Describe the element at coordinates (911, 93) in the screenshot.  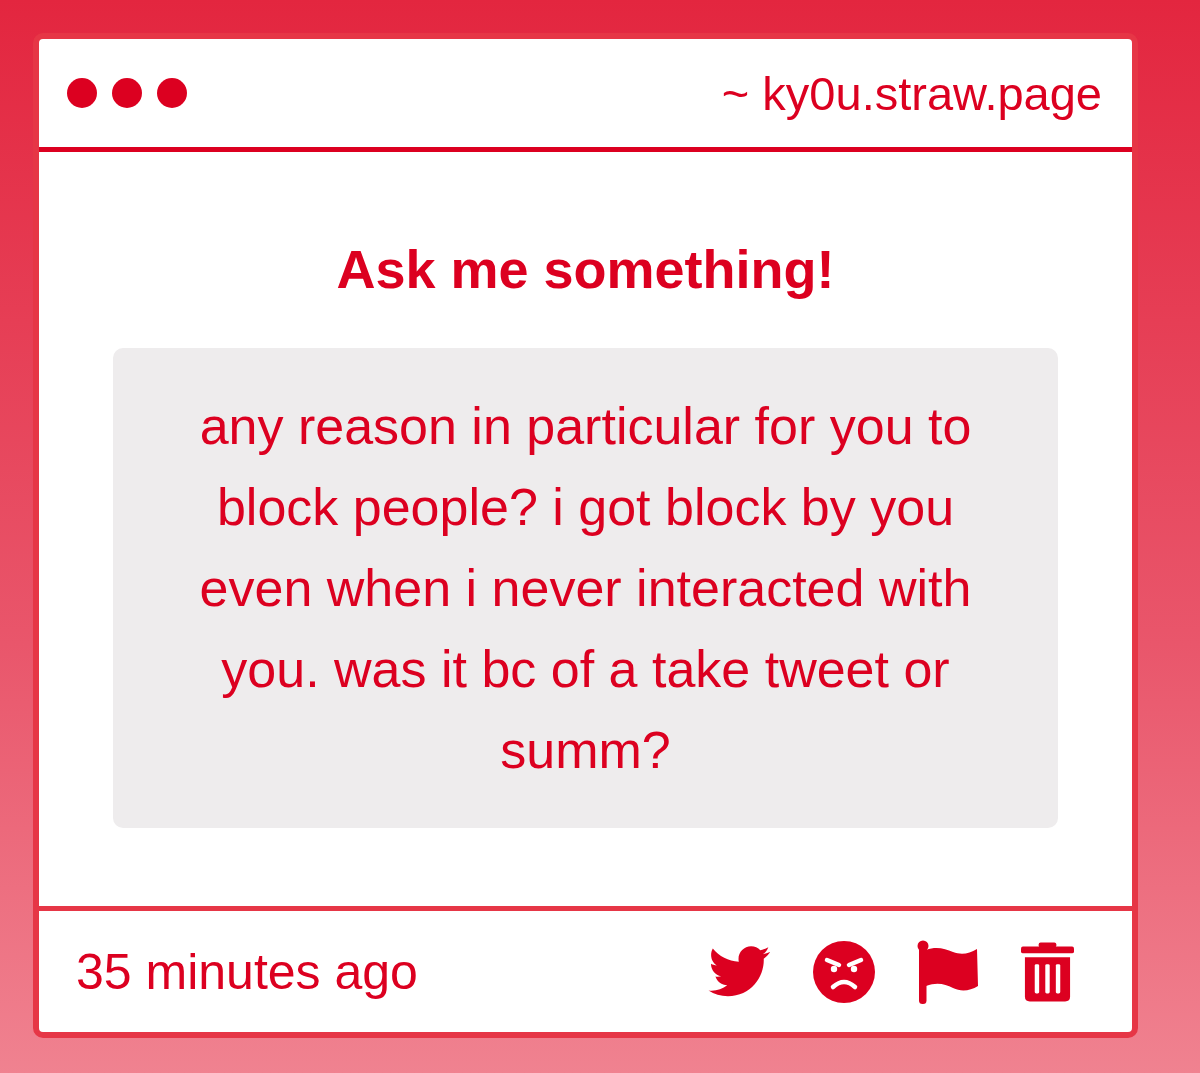
I see `site-address: ~ ky0u.straw.page` at that location.